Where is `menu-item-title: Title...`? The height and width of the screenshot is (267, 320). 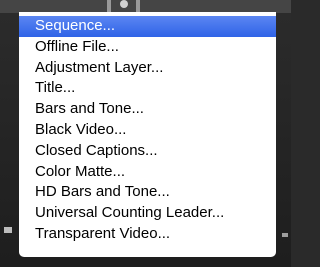 menu-item-title: Title... is located at coordinates (147, 88).